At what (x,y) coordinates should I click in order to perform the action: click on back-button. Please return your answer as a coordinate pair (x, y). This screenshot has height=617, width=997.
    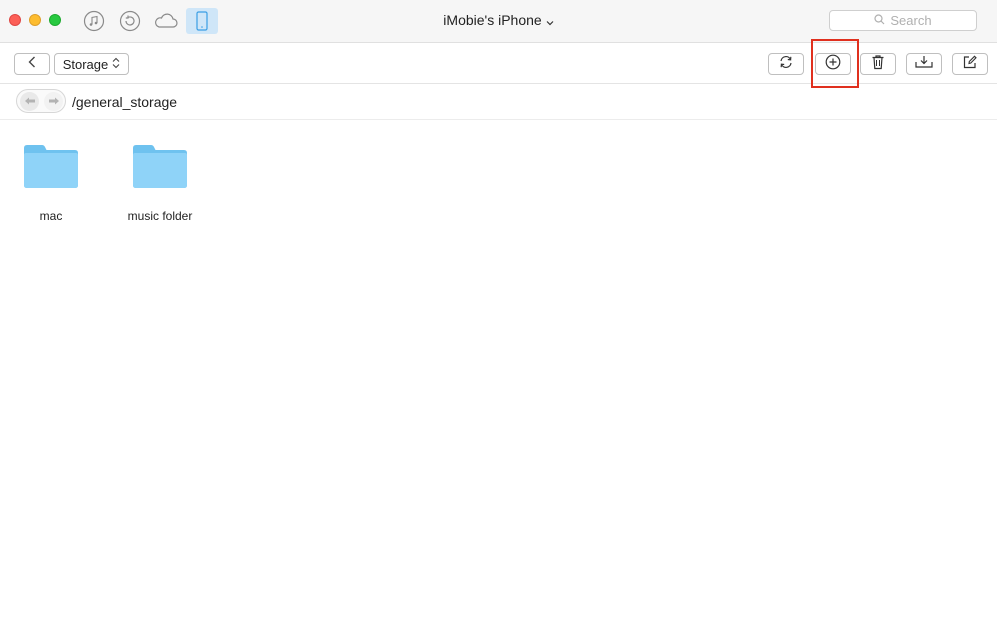
    Looking at the image, I should click on (32, 64).